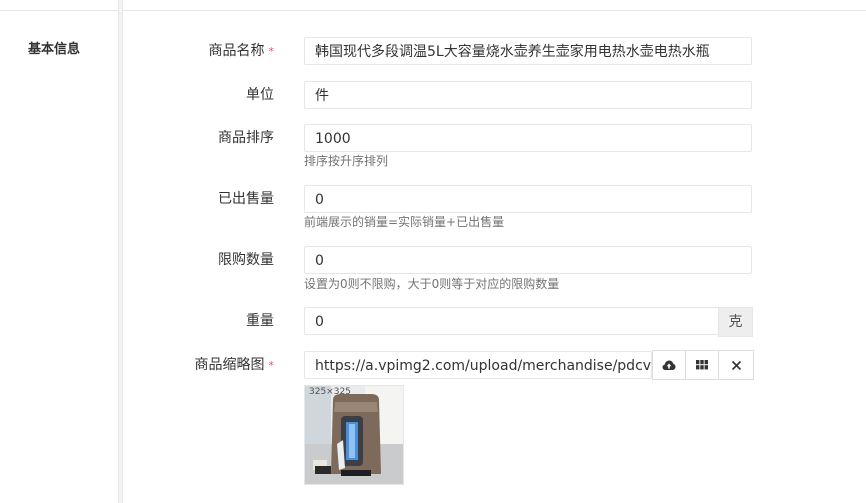 This screenshot has width=866, height=503. I want to click on field-label-thumbnail: 商品缩略图 *, so click(199, 365).